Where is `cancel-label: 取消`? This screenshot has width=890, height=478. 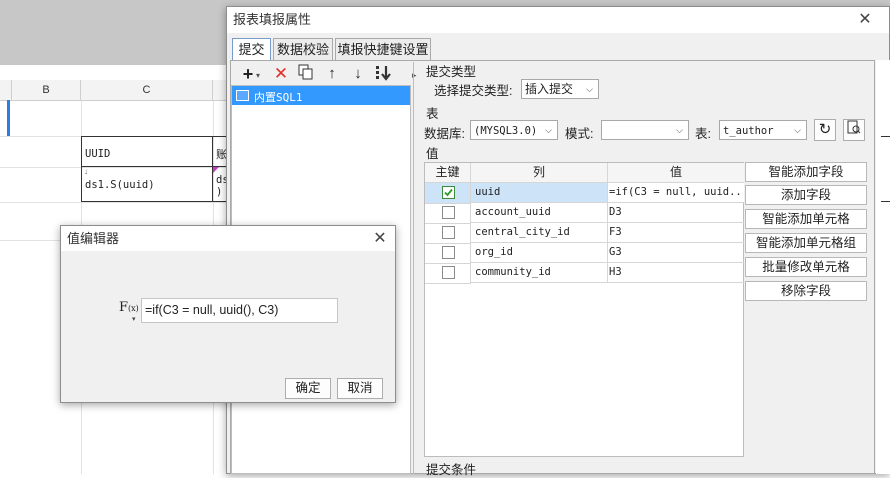
cancel-label: 取消 is located at coordinates (360, 388).